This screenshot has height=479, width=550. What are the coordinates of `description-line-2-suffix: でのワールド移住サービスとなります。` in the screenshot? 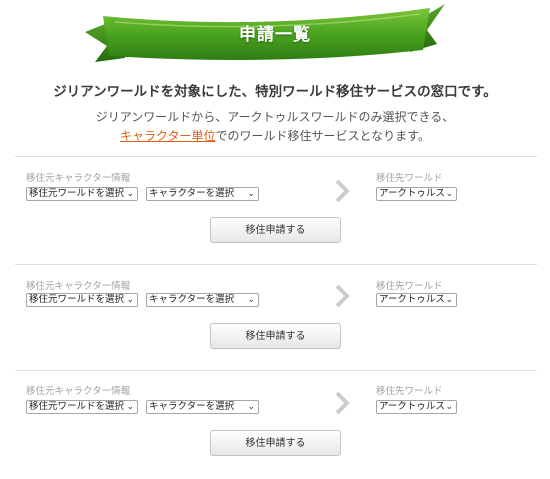 It's located at (322, 136).